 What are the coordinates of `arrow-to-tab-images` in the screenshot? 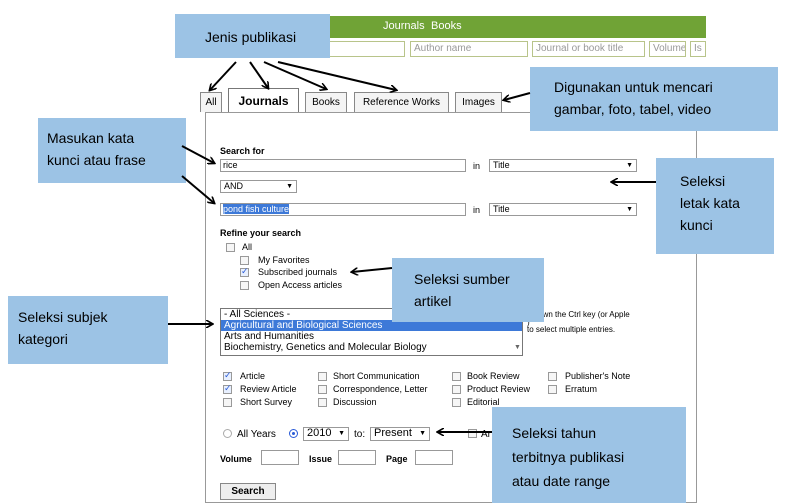 It's located at (517, 96).